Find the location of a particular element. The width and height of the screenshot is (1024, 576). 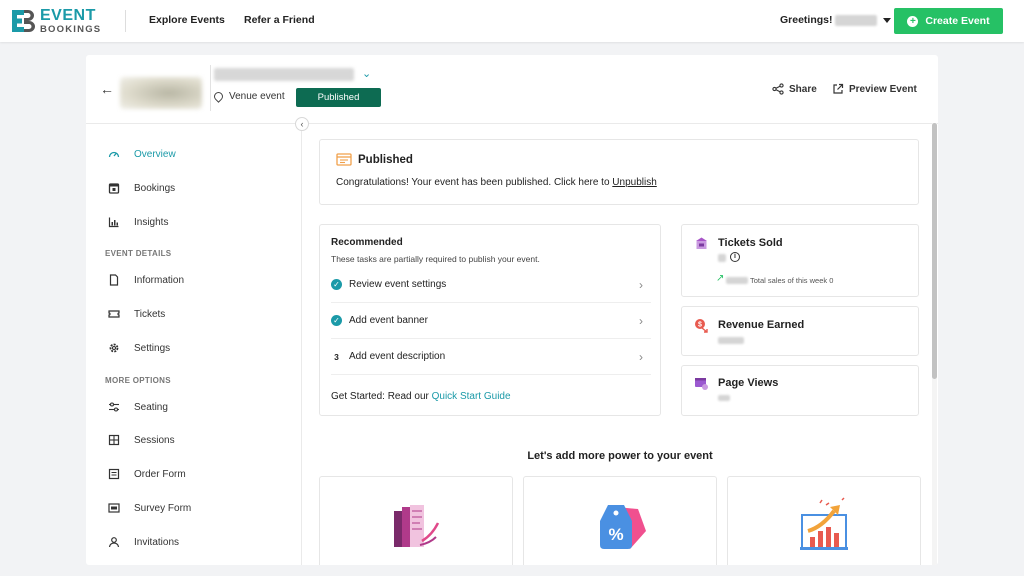

sidebar-item-survey-form: Survey Form is located at coordinates (149, 508).